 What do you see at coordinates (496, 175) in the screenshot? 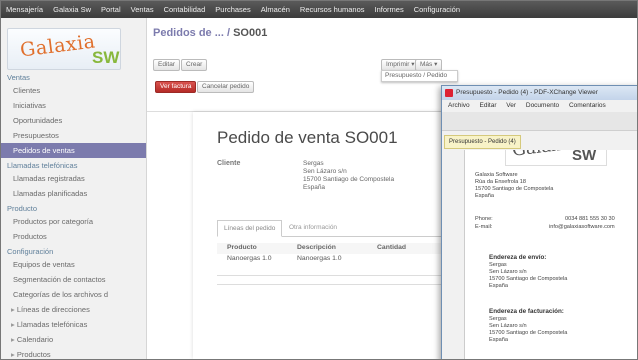
I see `company-line: Galaxia Software` at bounding box center [496, 175].